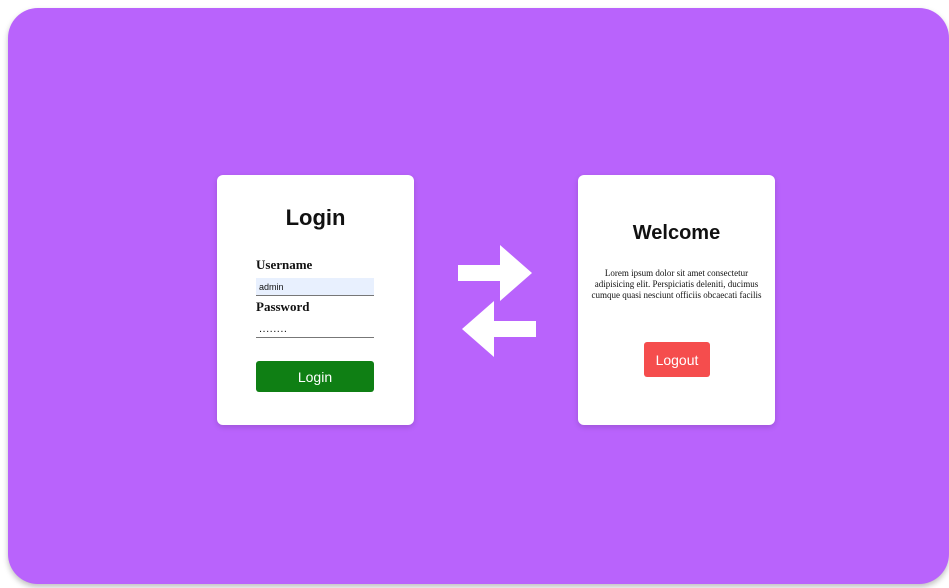 This screenshot has width=949, height=588. Describe the element at coordinates (315, 217) in the screenshot. I see `login-title: Login` at that location.